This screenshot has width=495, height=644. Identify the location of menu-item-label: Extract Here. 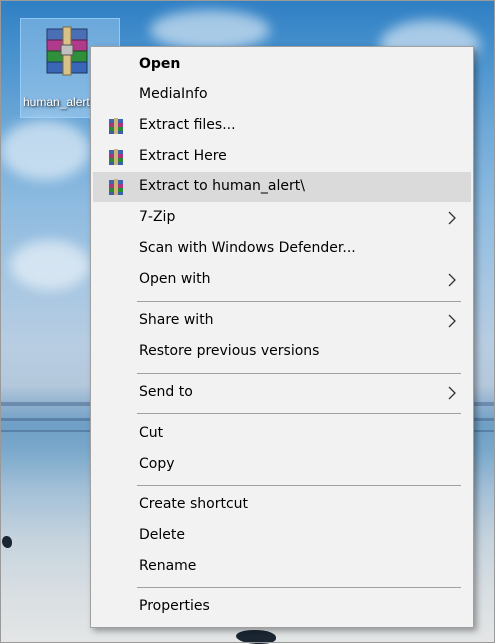
(183, 156).